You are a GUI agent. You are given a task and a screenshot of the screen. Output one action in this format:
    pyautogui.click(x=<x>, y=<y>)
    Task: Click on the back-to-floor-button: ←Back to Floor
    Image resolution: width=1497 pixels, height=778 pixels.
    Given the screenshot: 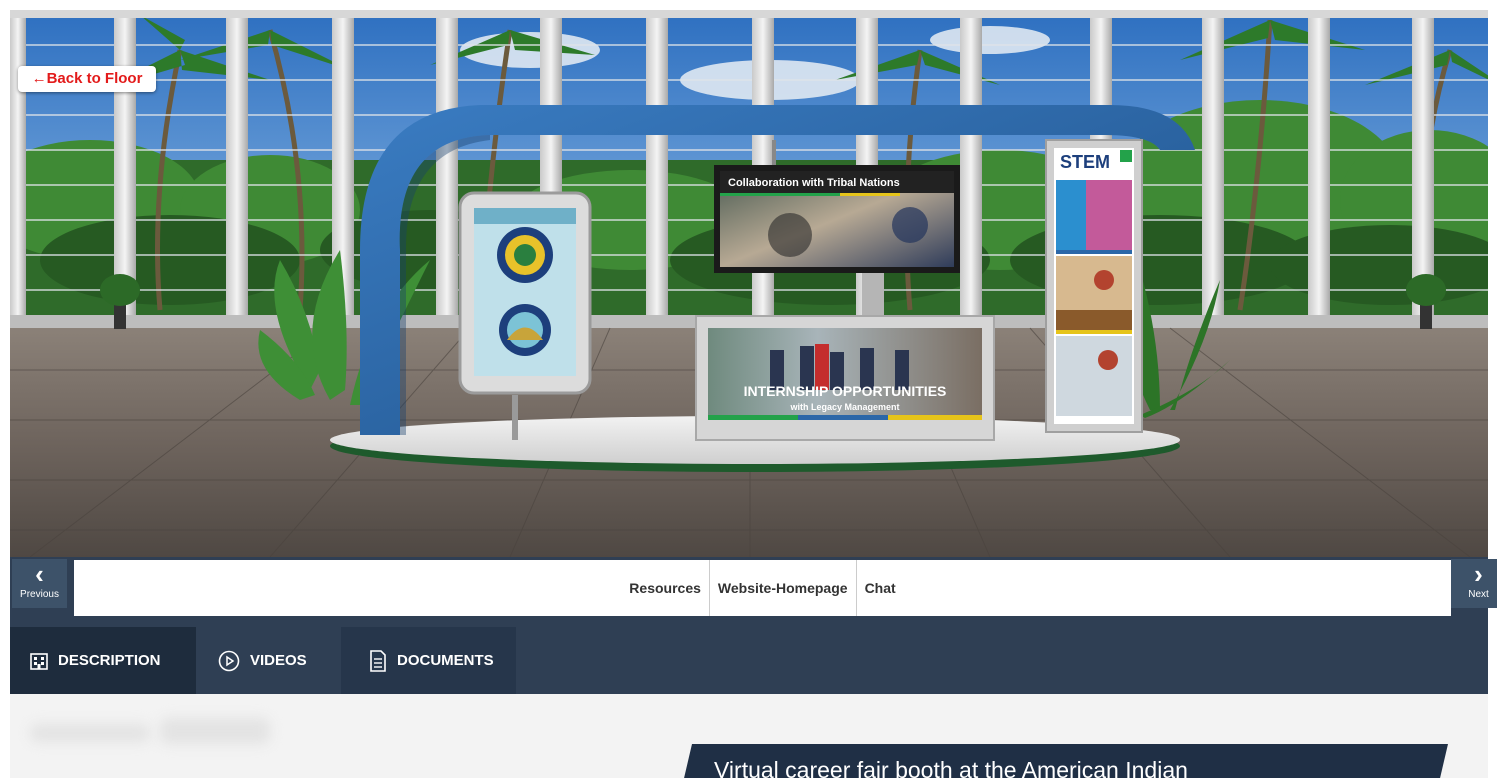 What is the action you would take?
    pyautogui.click(x=87, y=79)
    